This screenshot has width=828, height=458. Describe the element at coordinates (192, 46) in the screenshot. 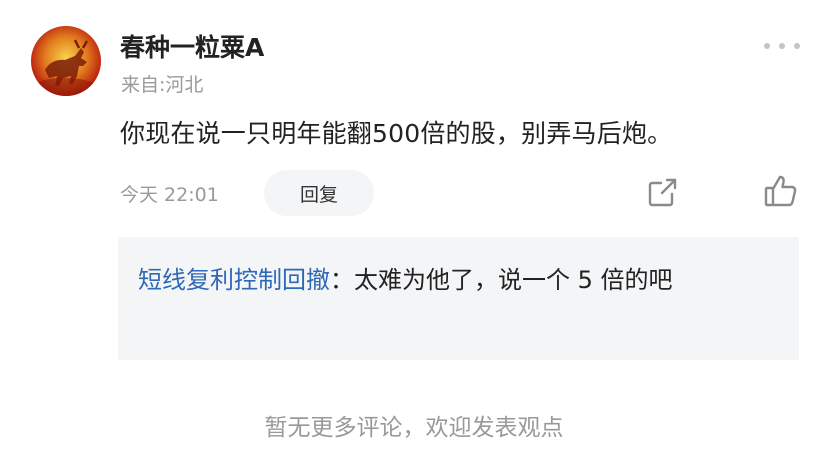

I see `username: 春种一粒粟A` at that location.